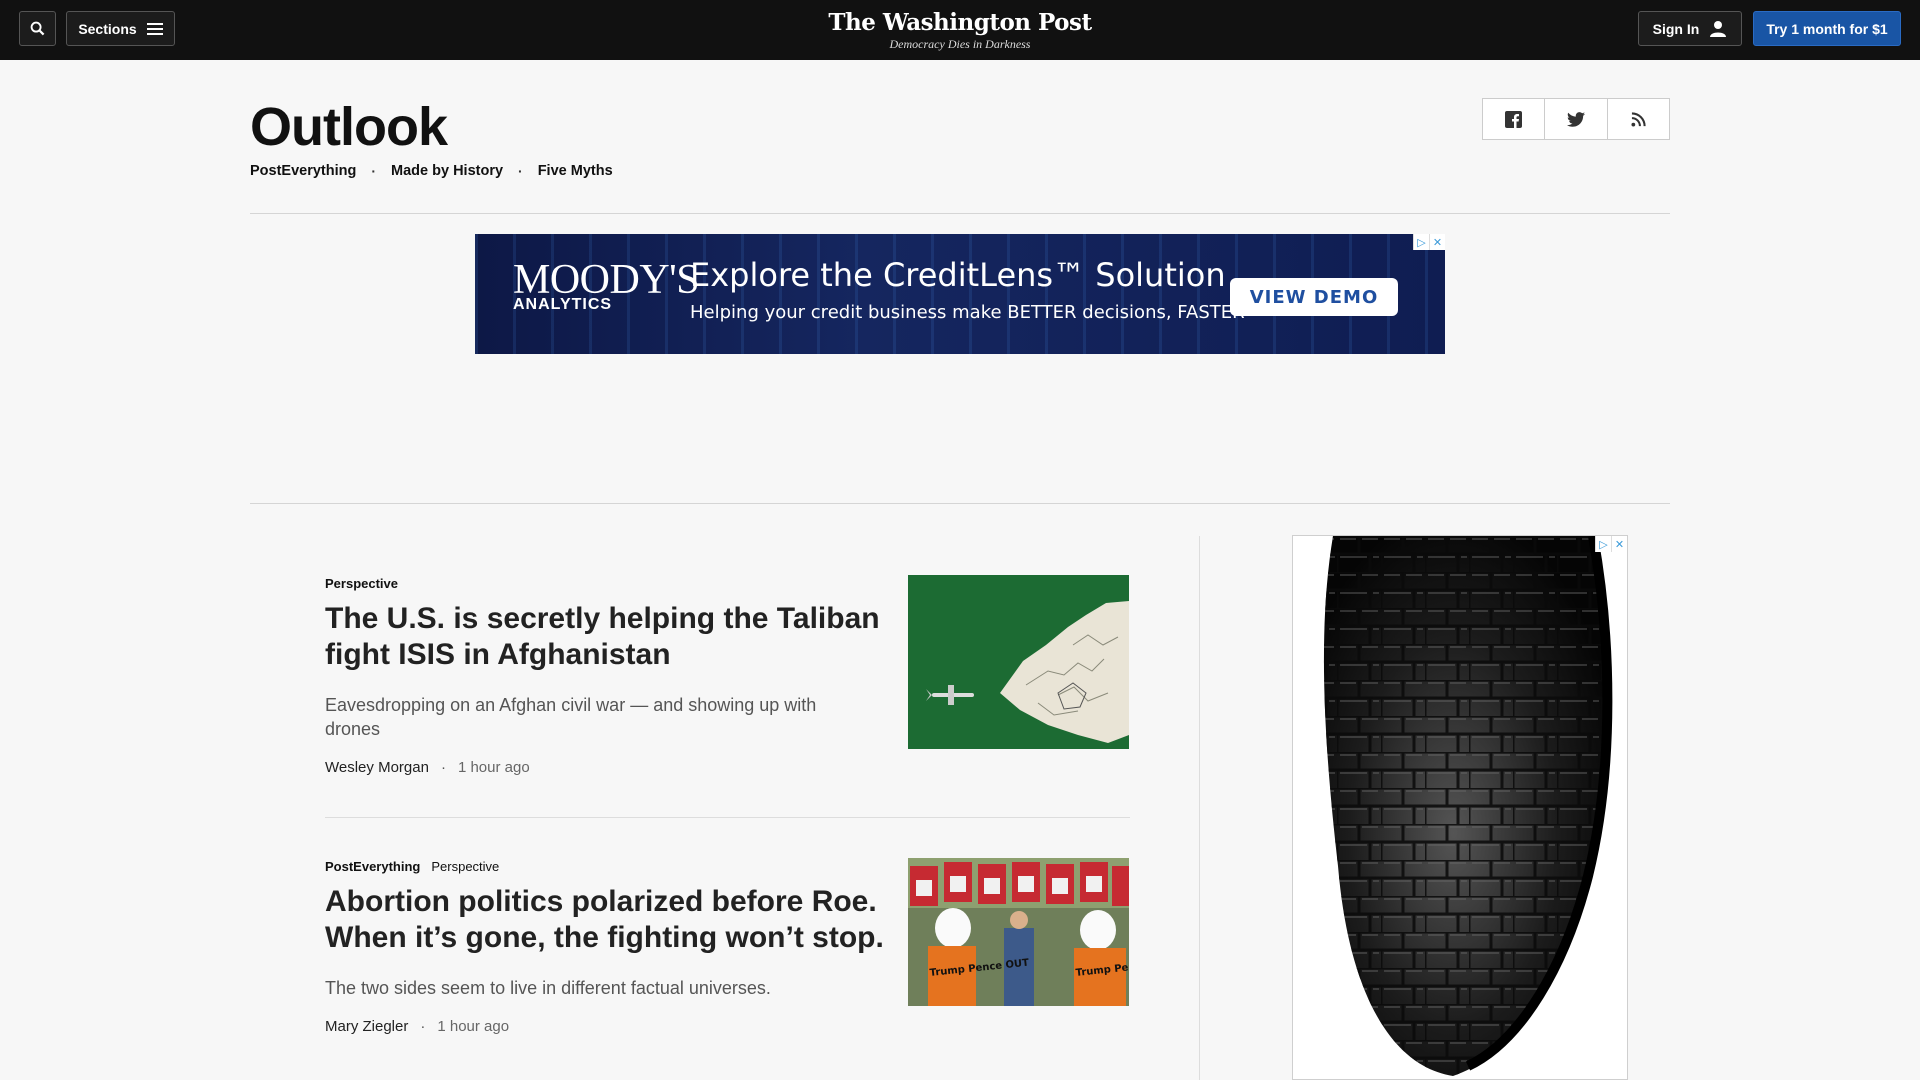  What do you see at coordinates (1718, 28) in the screenshot?
I see `user-icon` at bounding box center [1718, 28].